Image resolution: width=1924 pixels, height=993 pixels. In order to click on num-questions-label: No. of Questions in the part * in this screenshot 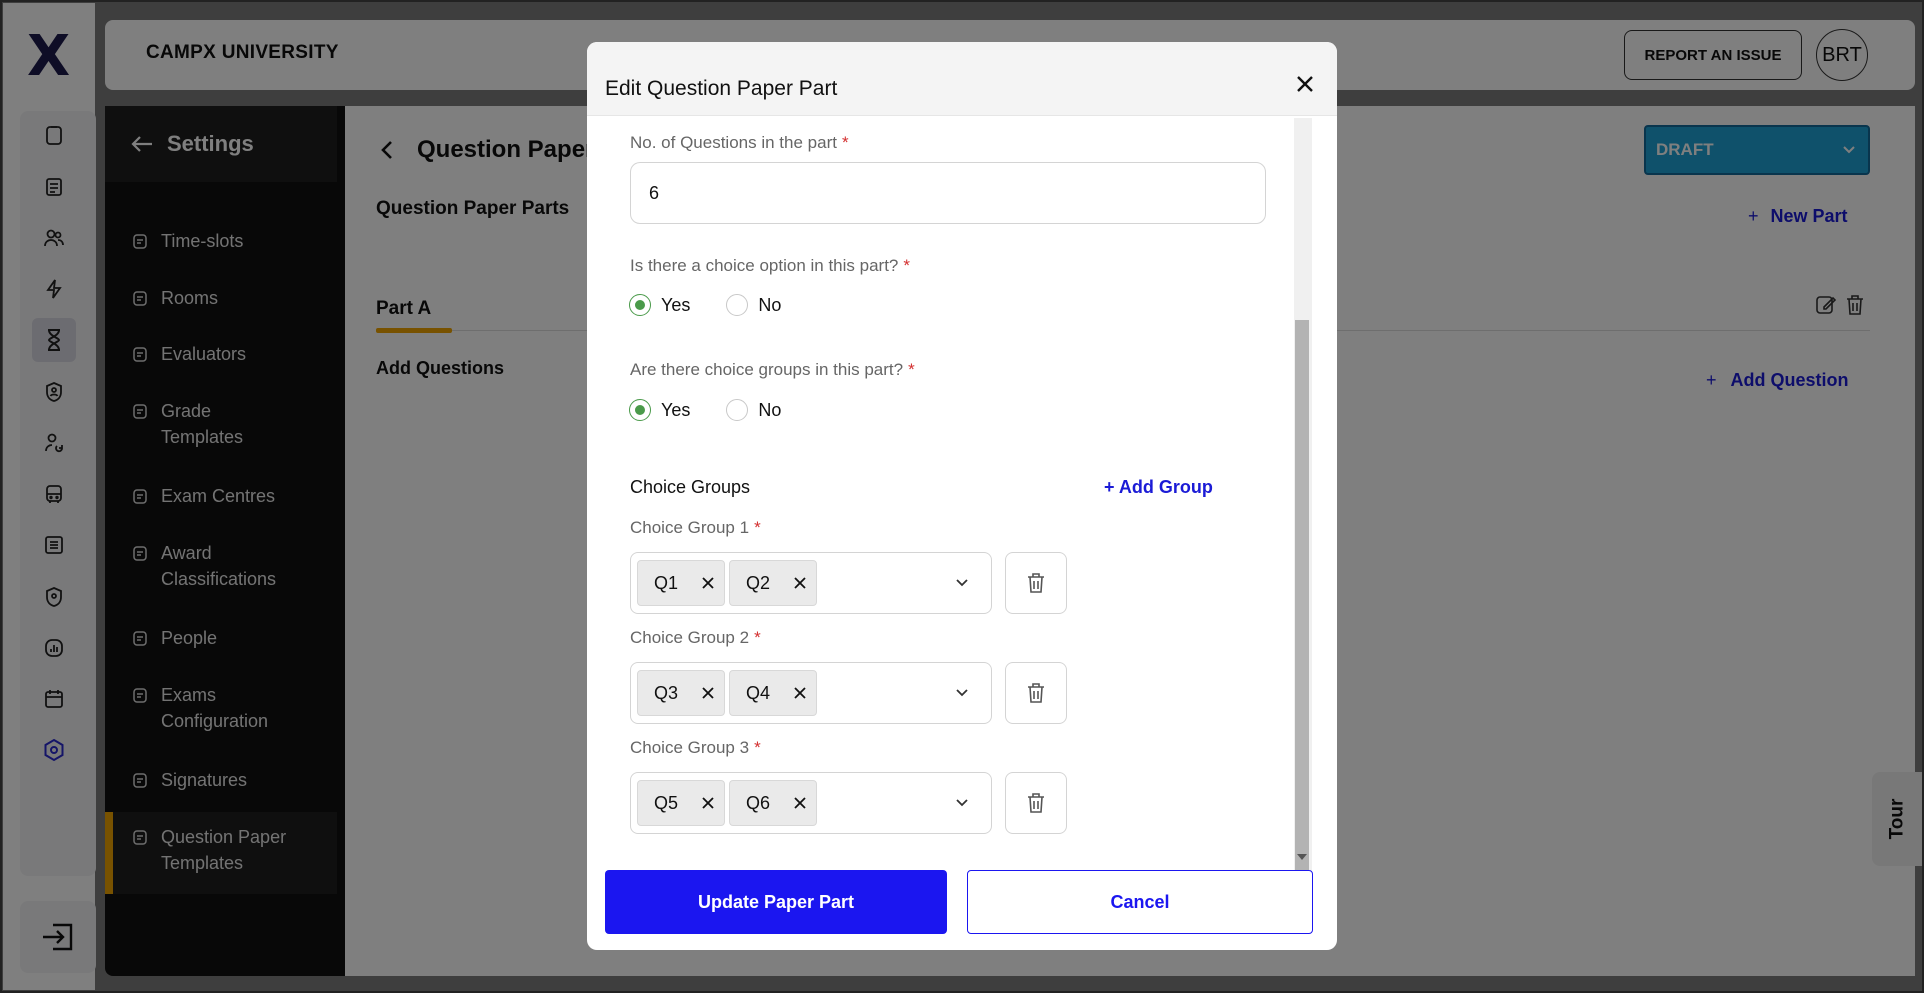, I will do `click(739, 142)`.